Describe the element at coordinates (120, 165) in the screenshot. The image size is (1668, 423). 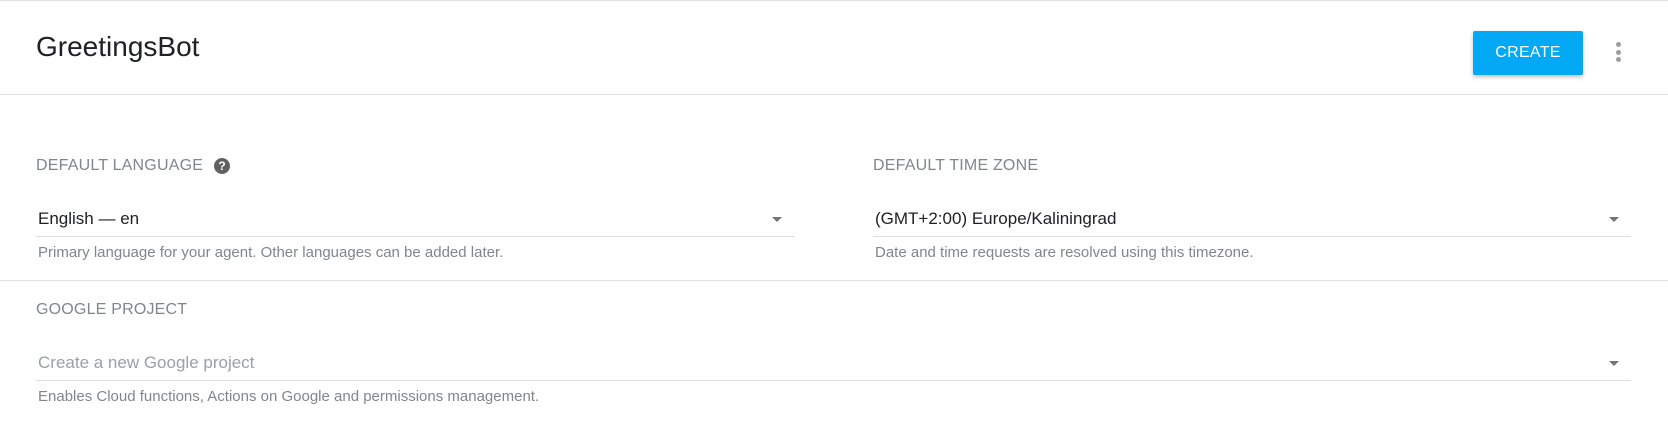
I see `default-language-label: DEFAULT LANGUAGE` at that location.